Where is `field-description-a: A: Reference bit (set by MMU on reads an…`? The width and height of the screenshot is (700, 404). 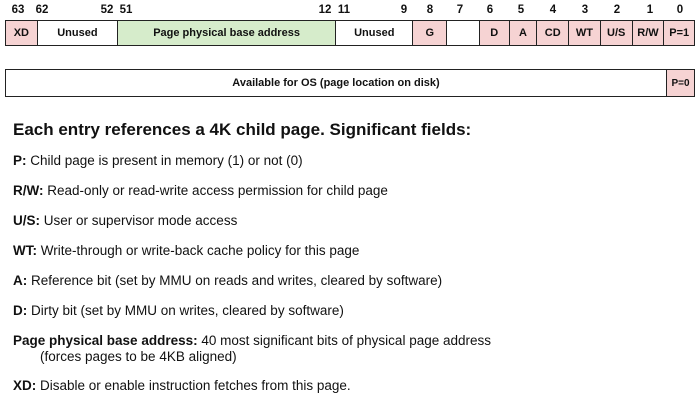 field-description-a: A: Reference bit (set by MMU on reads an… is located at coordinates (227, 280).